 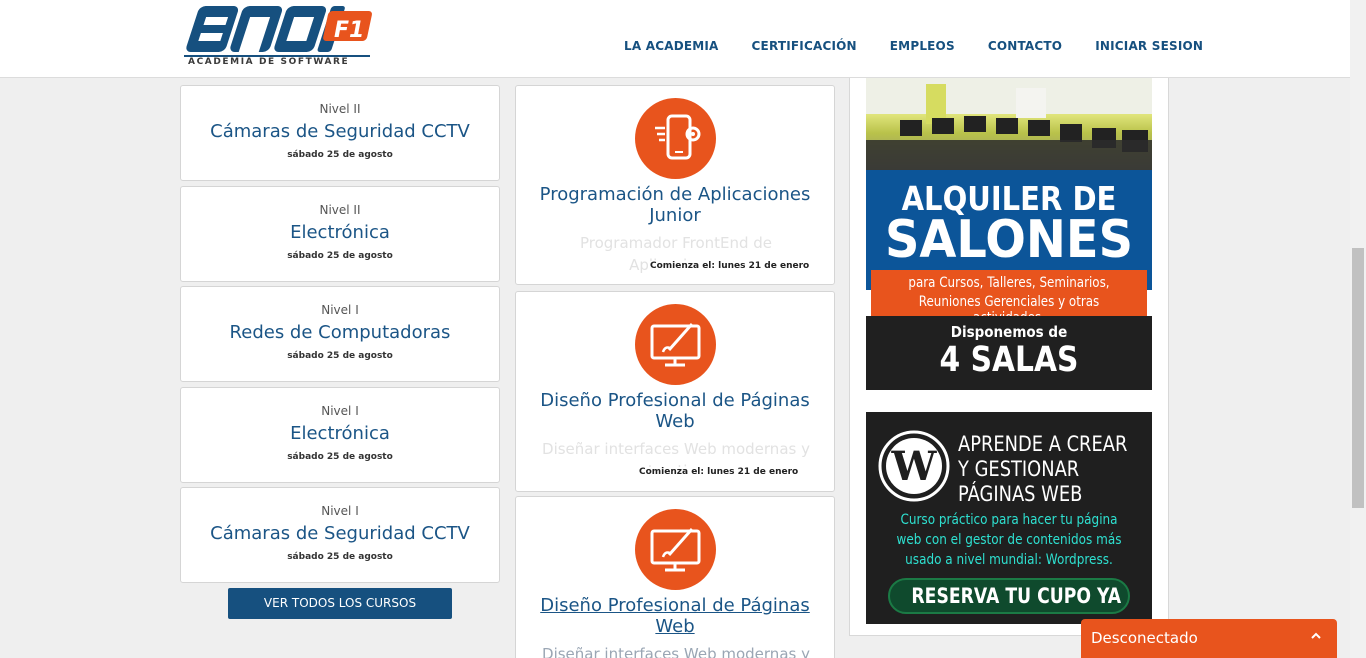 What do you see at coordinates (675, 138) in the screenshot?
I see `mobile-app-icon` at bounding box center [675, 138].